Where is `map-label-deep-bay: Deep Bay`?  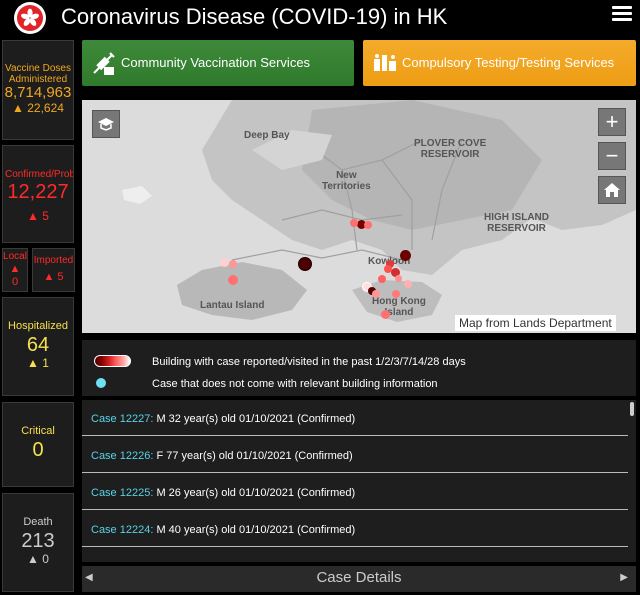 map-label-deep-bay: Deep Bay is located at coordinates (267, 135).